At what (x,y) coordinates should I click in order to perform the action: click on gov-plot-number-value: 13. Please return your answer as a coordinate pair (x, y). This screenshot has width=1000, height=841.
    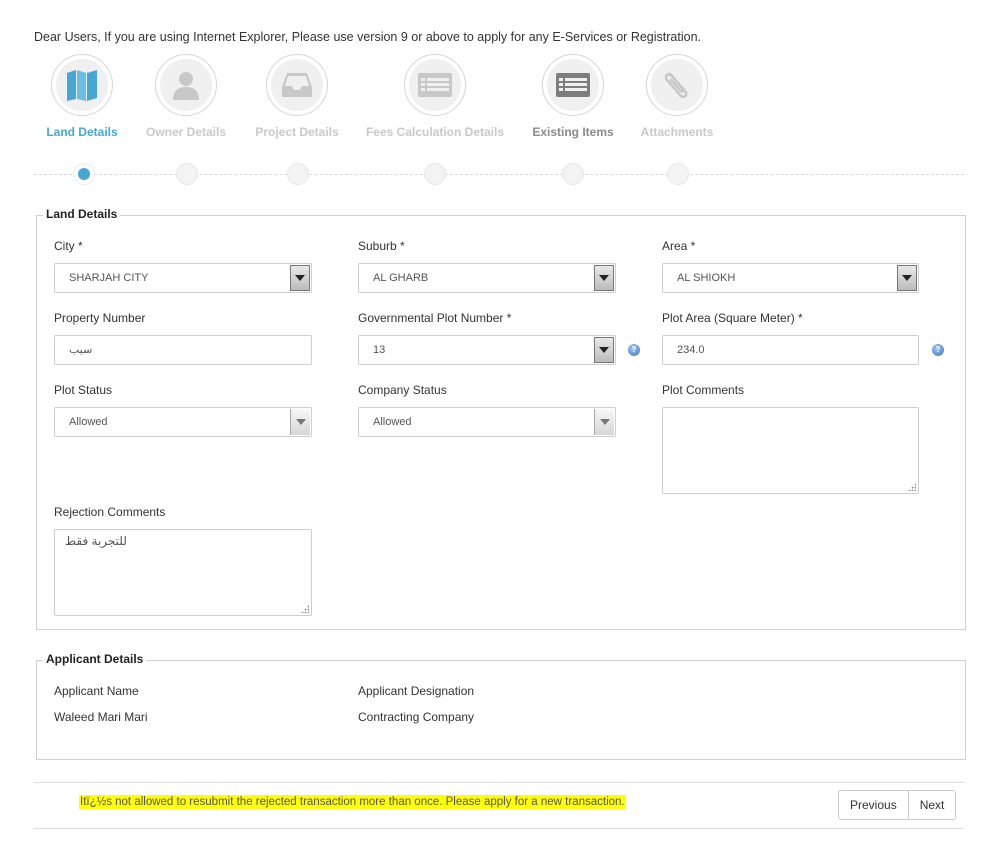
    Looking at the image, I should click on (379, 350).